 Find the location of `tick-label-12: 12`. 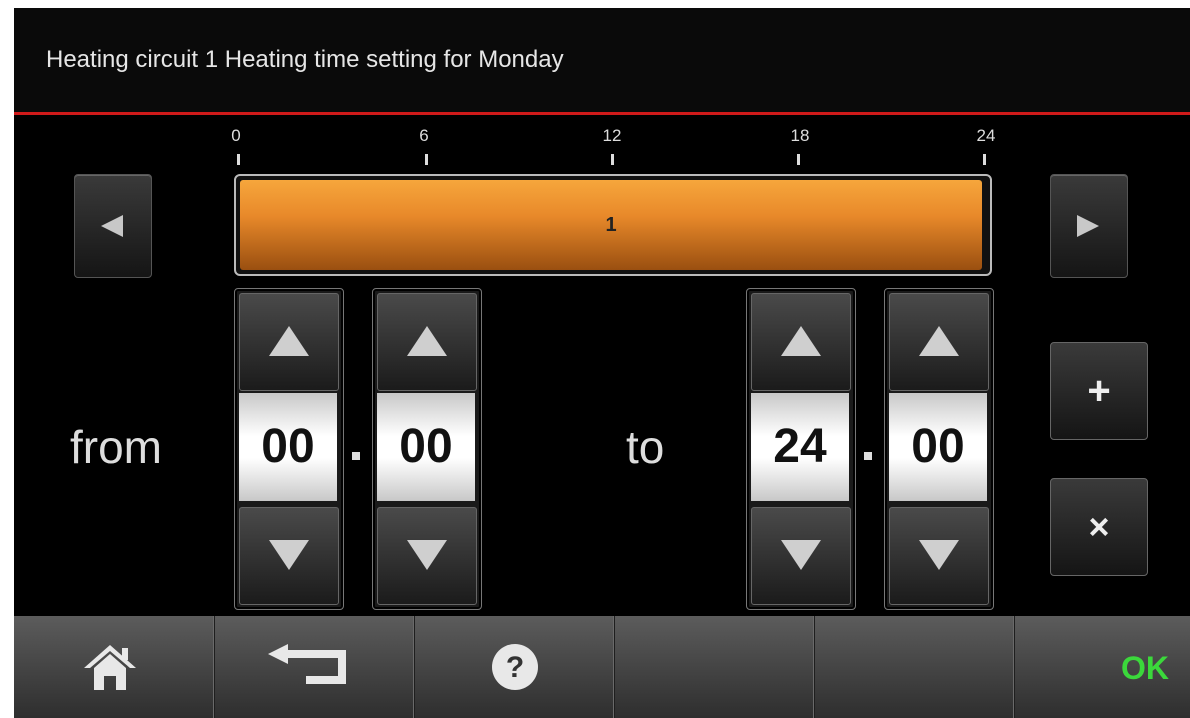

tick-label-12: 12 is located at coordinates (612, 135).